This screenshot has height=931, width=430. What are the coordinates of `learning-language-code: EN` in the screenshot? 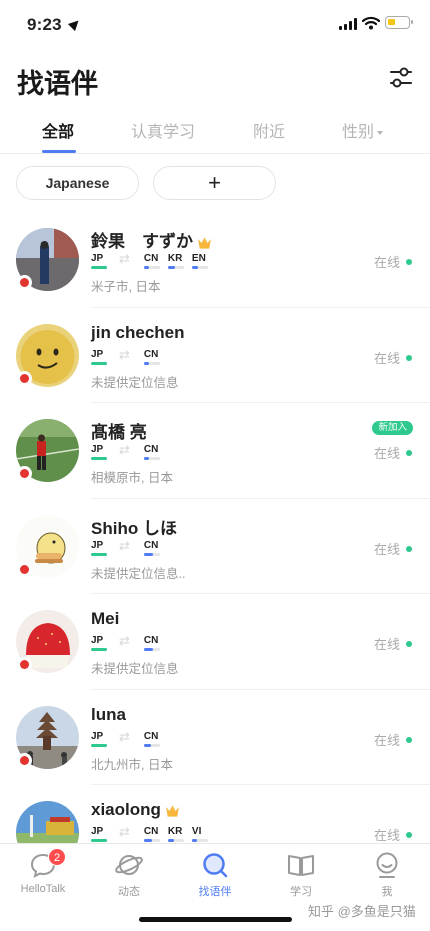 It's located at (198, 258).